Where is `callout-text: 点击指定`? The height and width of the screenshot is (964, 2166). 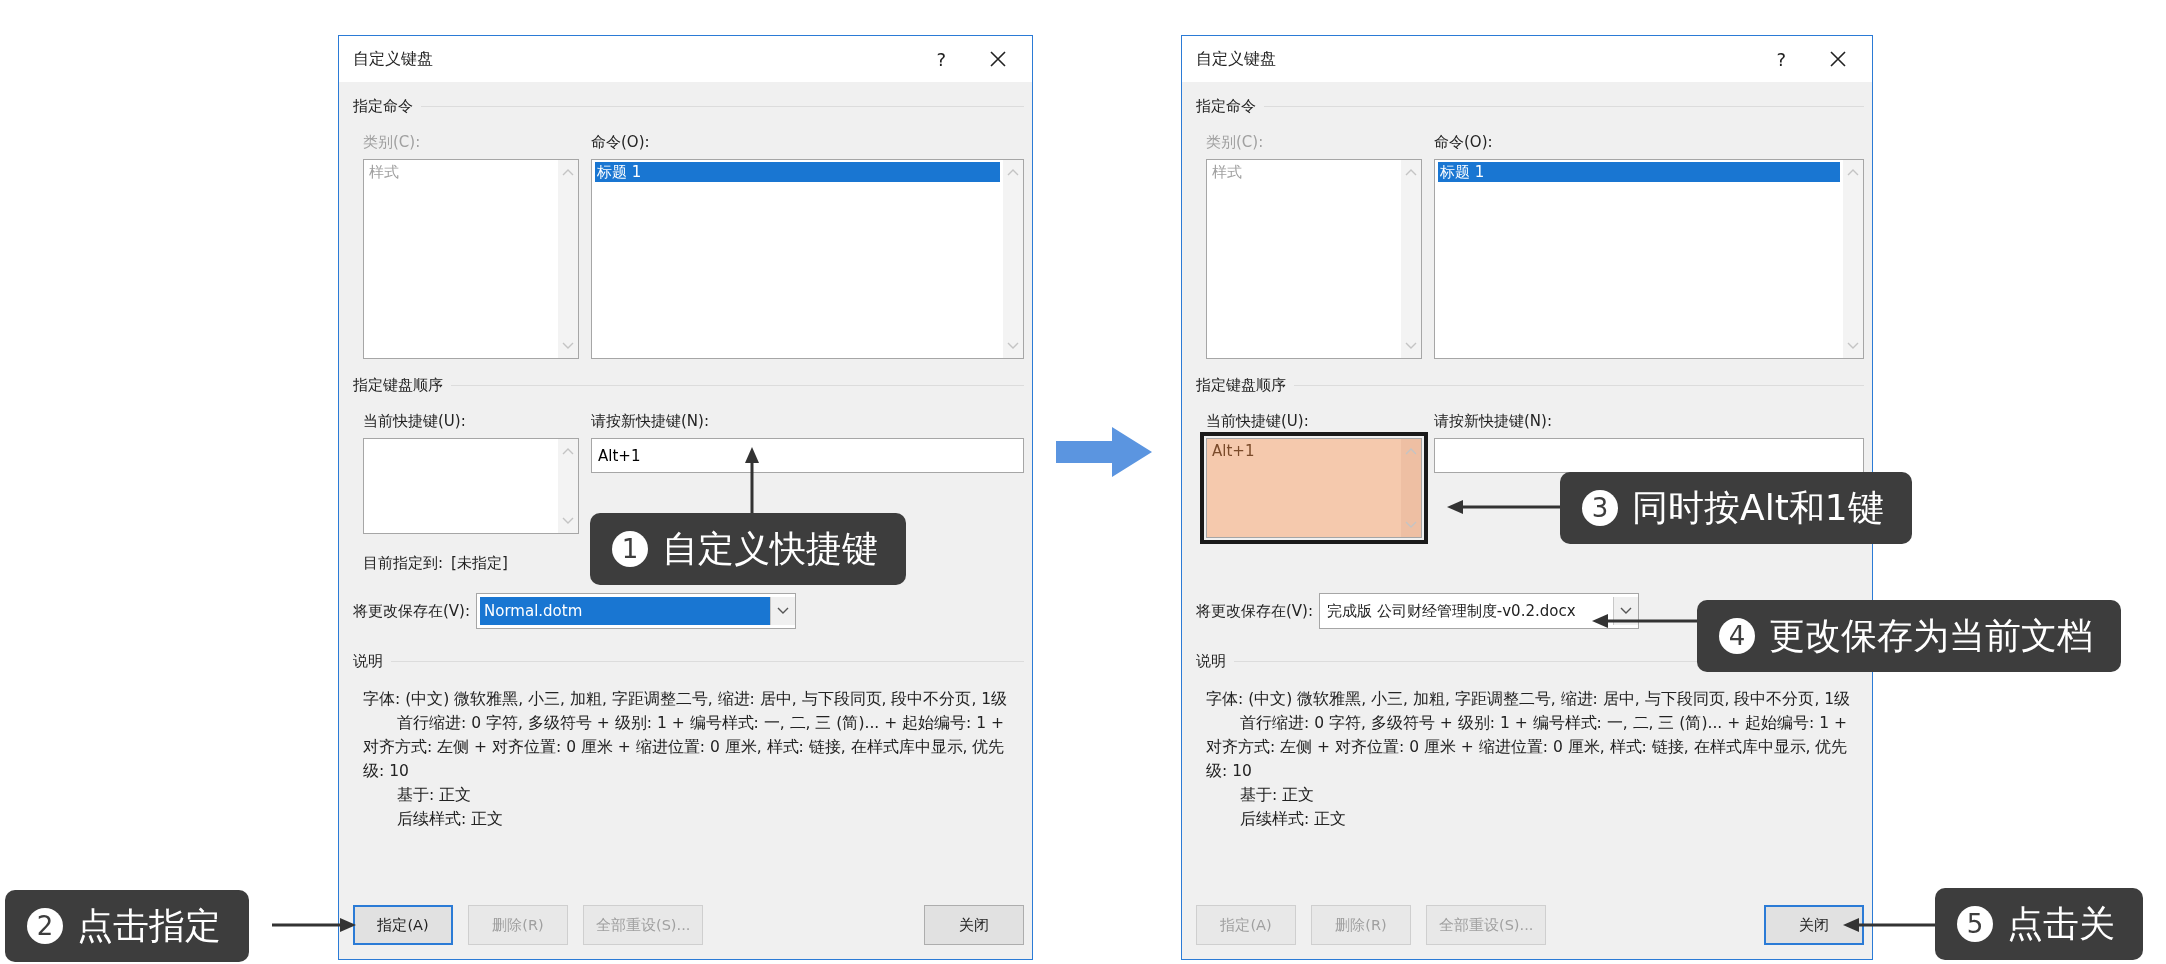 callout-text: 点击指定 is located at coordinates (149, 925).